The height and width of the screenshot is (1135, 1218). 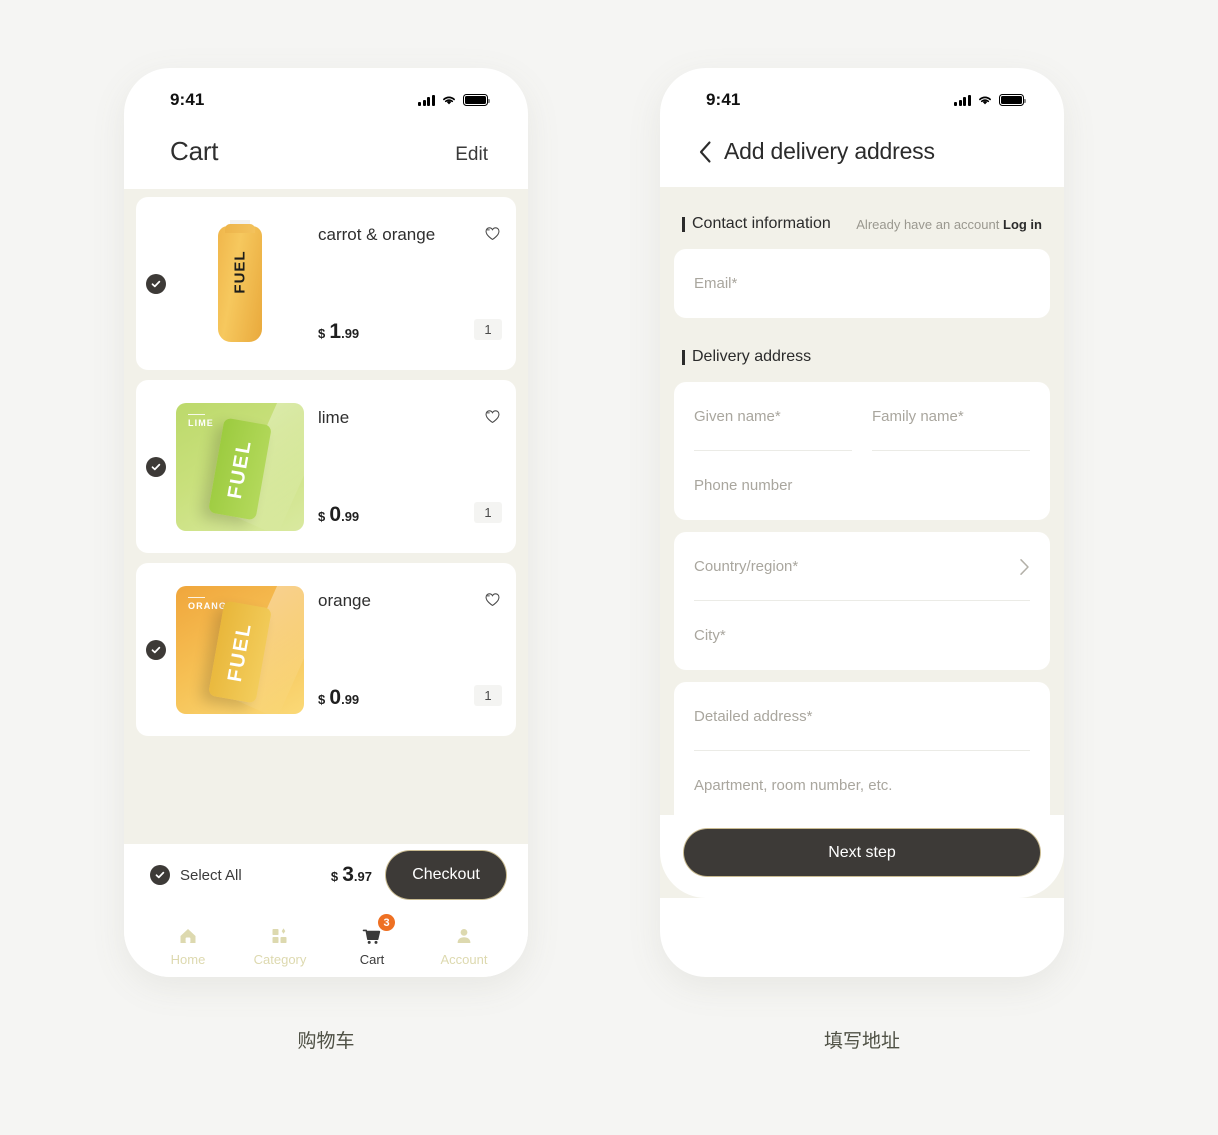 I want to click on checkout-button: Checkout, so click(x=446, y=875).